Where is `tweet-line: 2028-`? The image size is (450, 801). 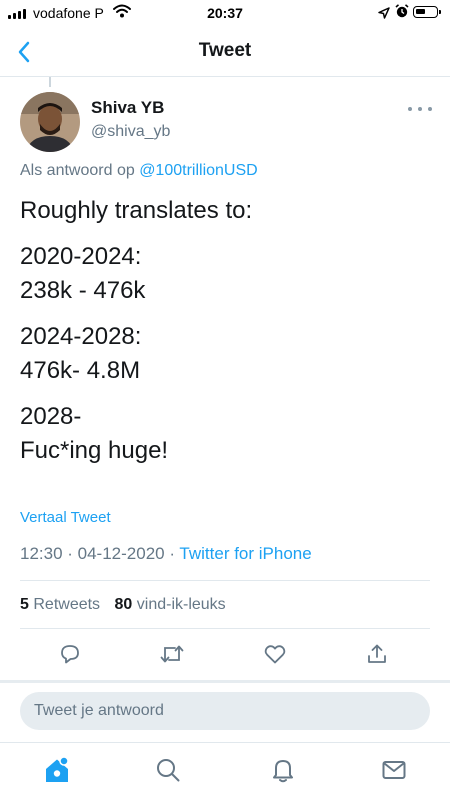 tweet-line: 2028- is located at coordinates (51, 416).